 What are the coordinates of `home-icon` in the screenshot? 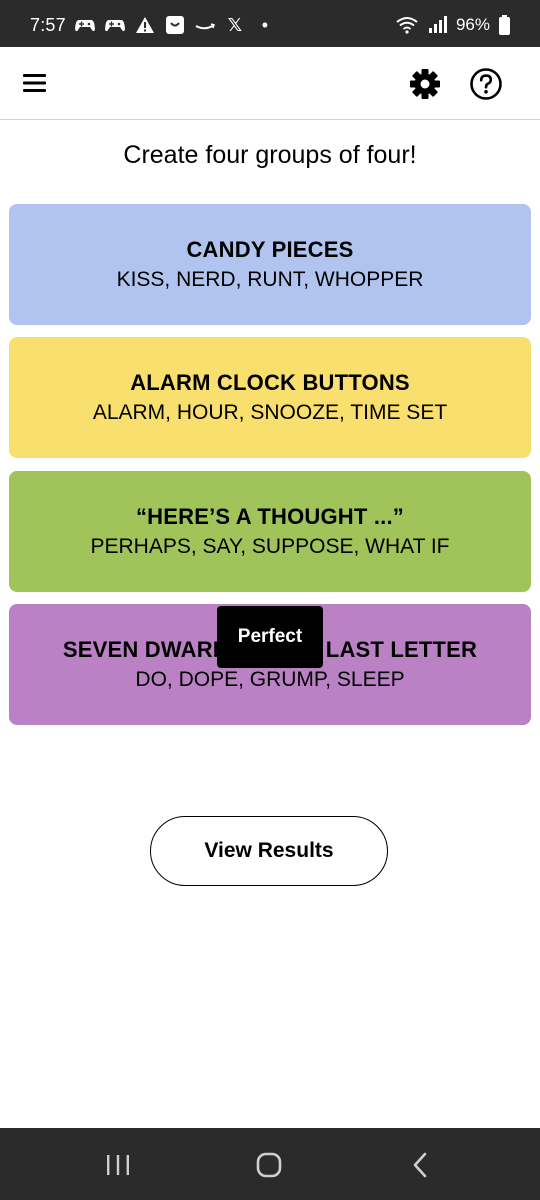 It's located at (269, 1165).